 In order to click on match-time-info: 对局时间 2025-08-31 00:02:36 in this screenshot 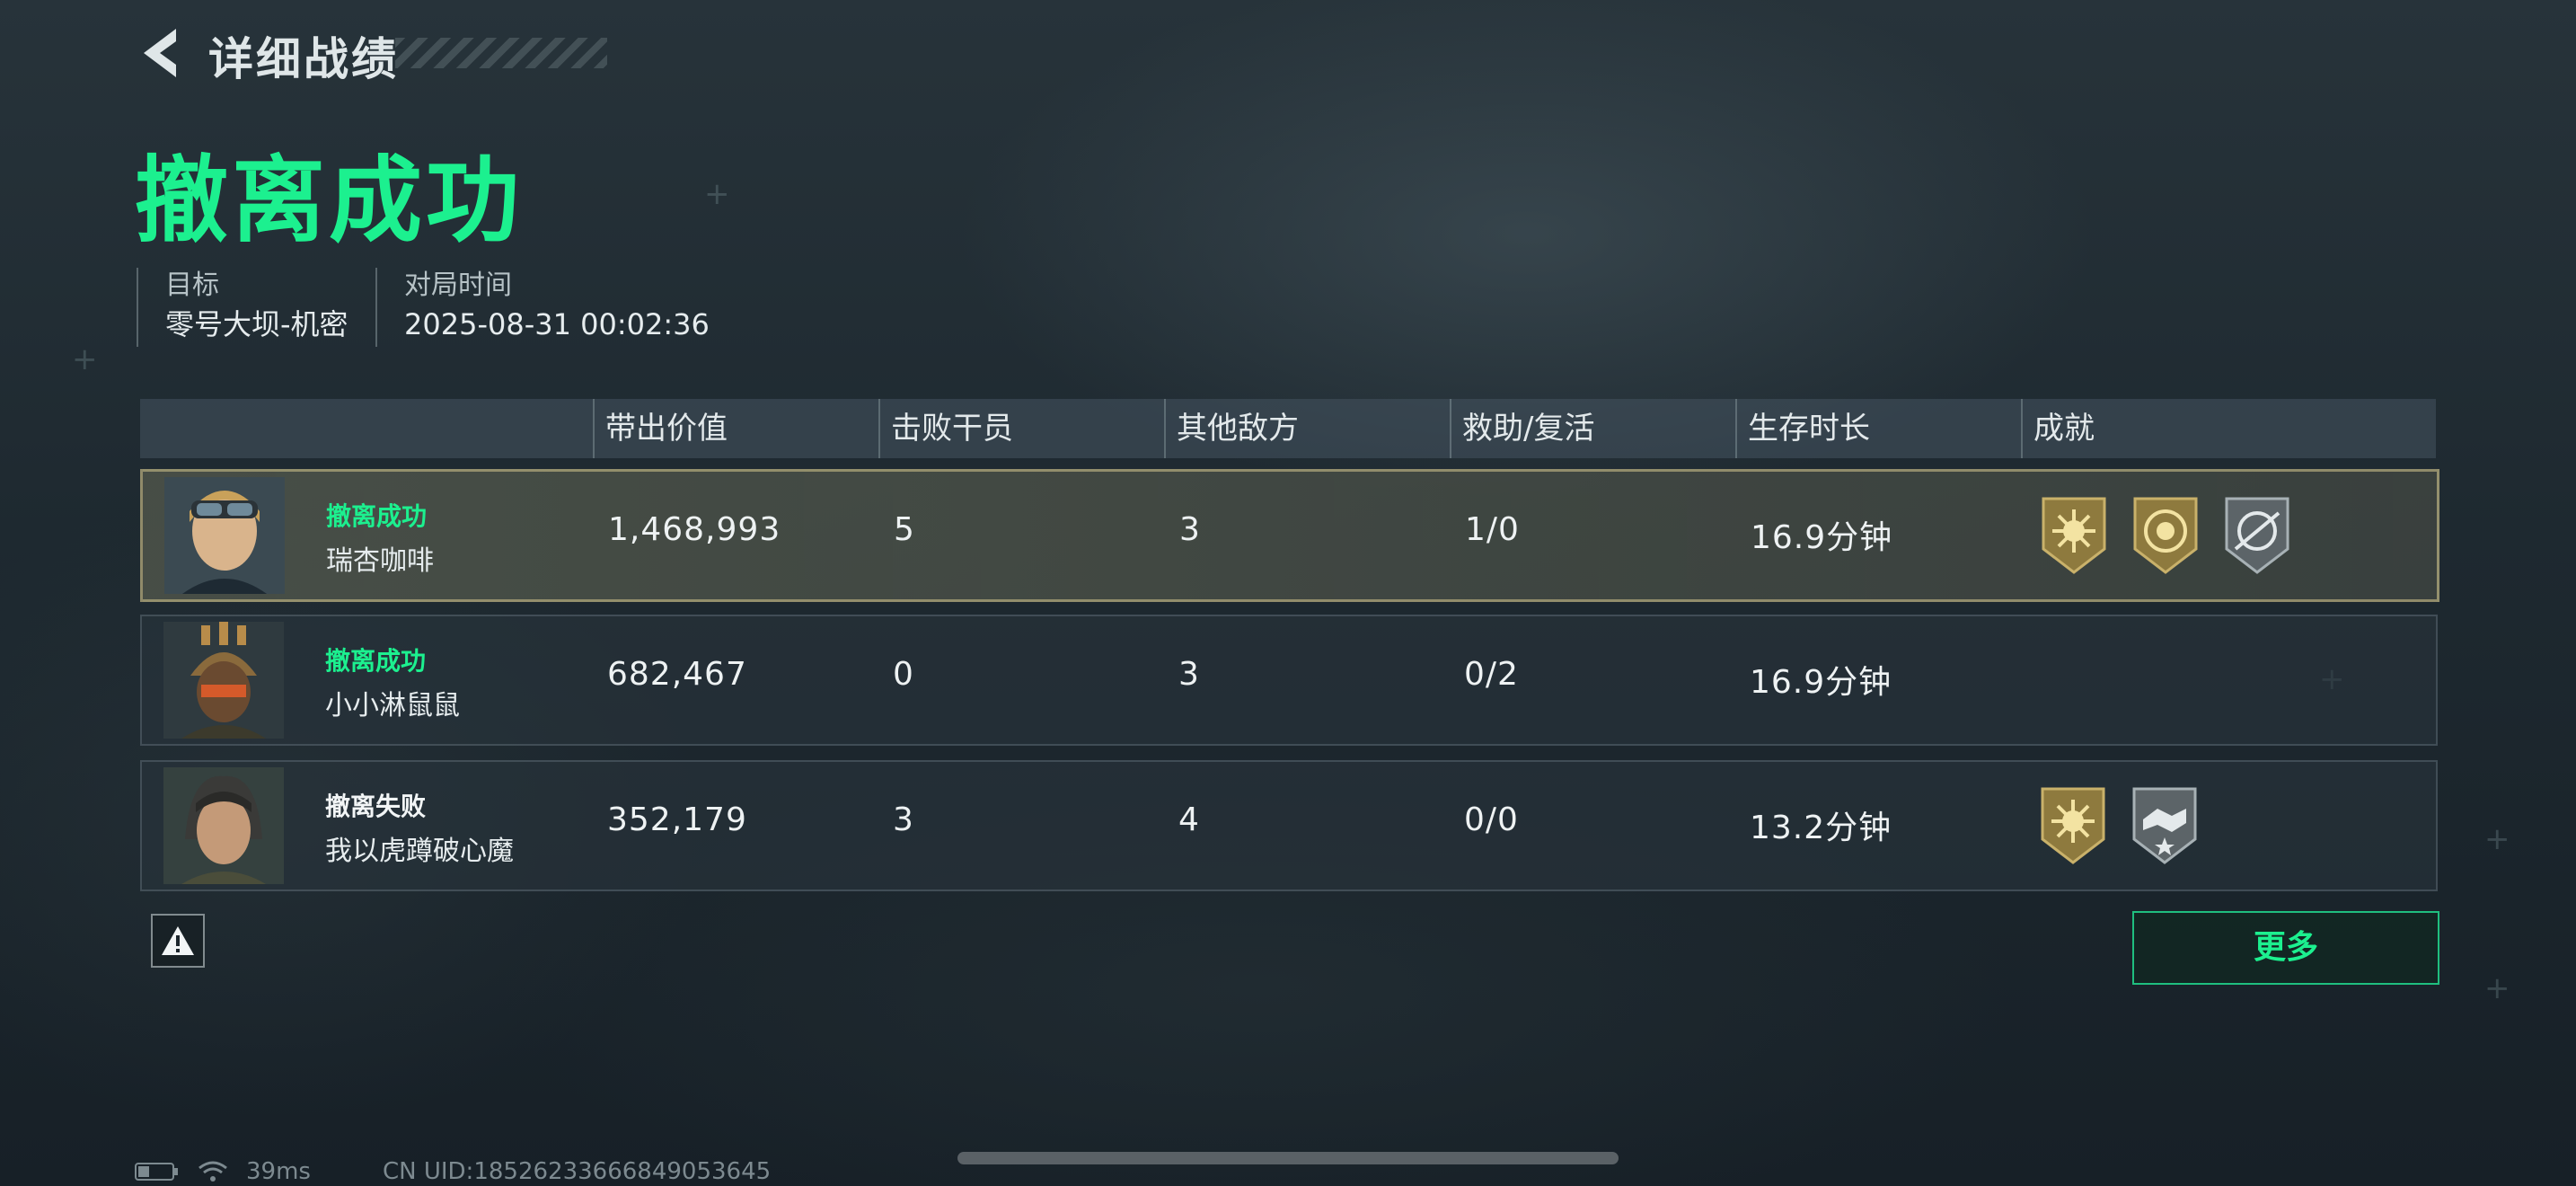, I will do `click(542, 307)`.